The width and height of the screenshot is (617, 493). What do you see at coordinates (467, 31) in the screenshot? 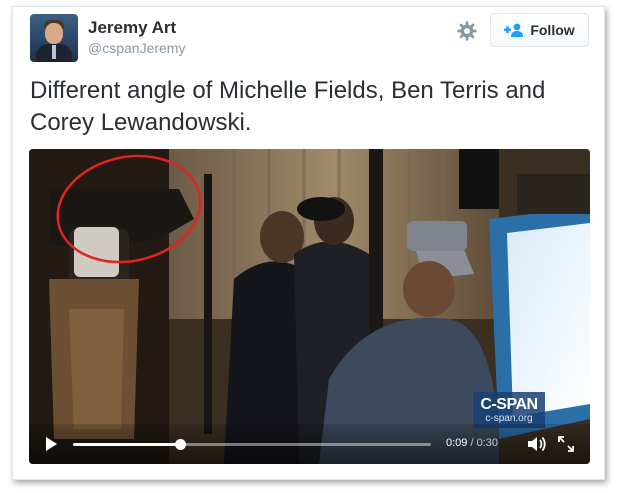
I see `gear-icon` at bounding box center [467, 31].